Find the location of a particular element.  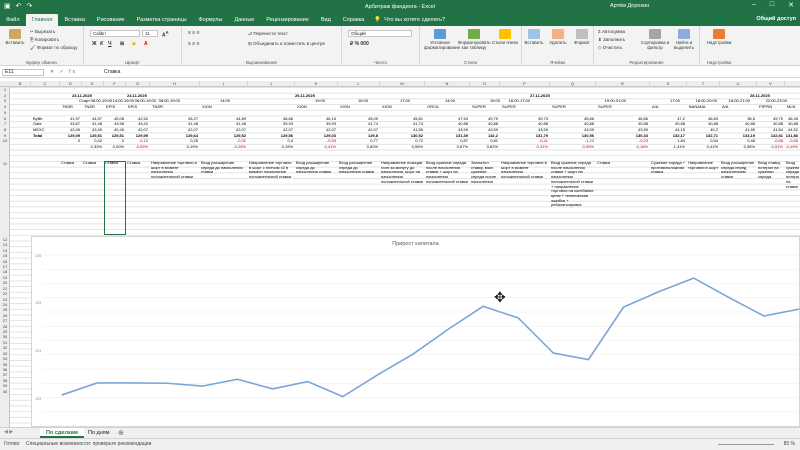

cond-format-button: Условное форматирование is located at coordinates (442, 39).